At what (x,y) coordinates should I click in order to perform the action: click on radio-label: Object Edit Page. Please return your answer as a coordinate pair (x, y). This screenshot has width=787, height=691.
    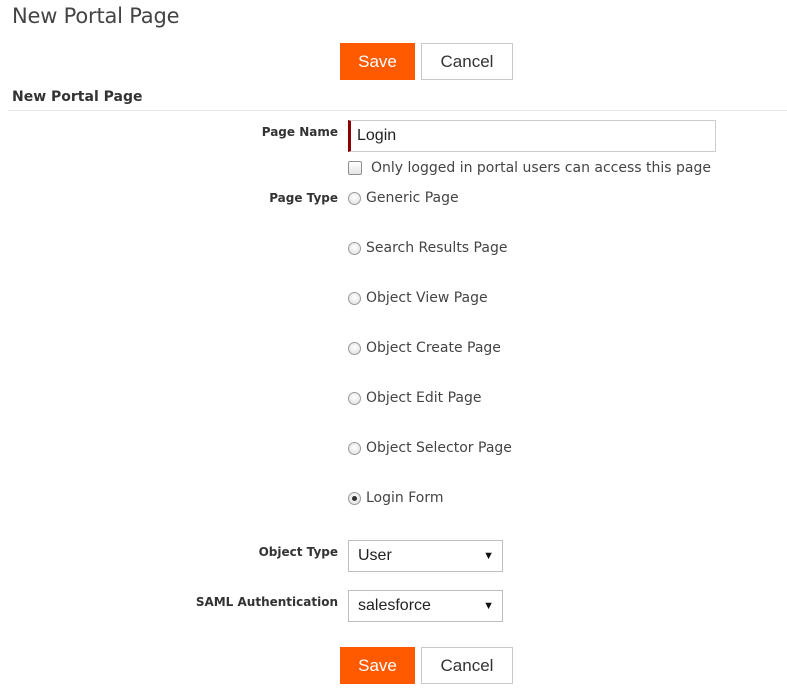
    Looking at the image, I should click on (424, 398).